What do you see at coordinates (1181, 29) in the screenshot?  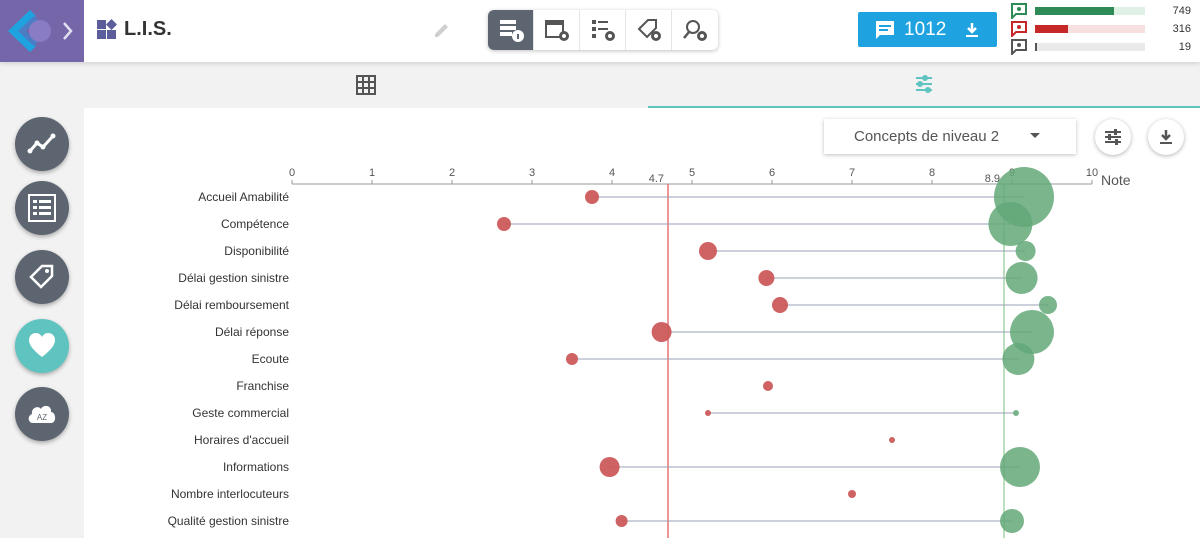 I see `stat-value: 316` at bounding box center [1181, 29].